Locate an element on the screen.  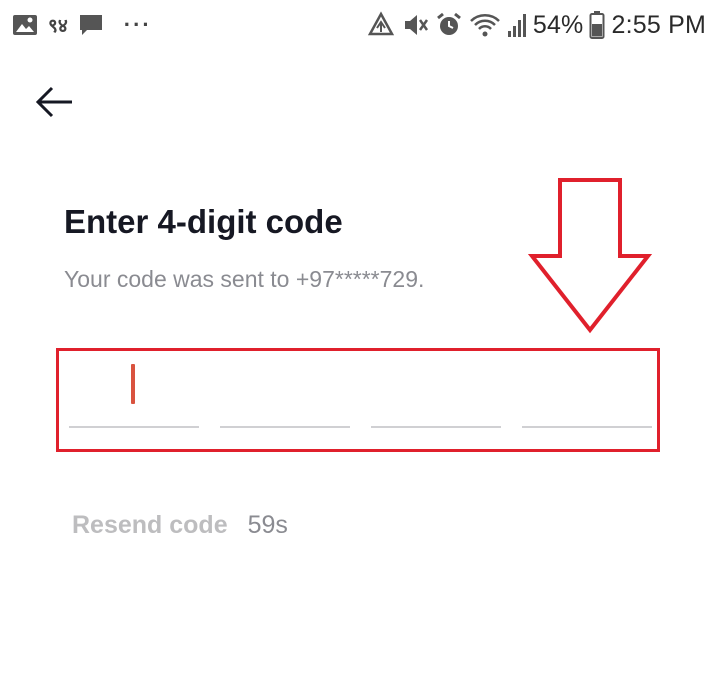
signal-icon is located at coordinates (517, 25).